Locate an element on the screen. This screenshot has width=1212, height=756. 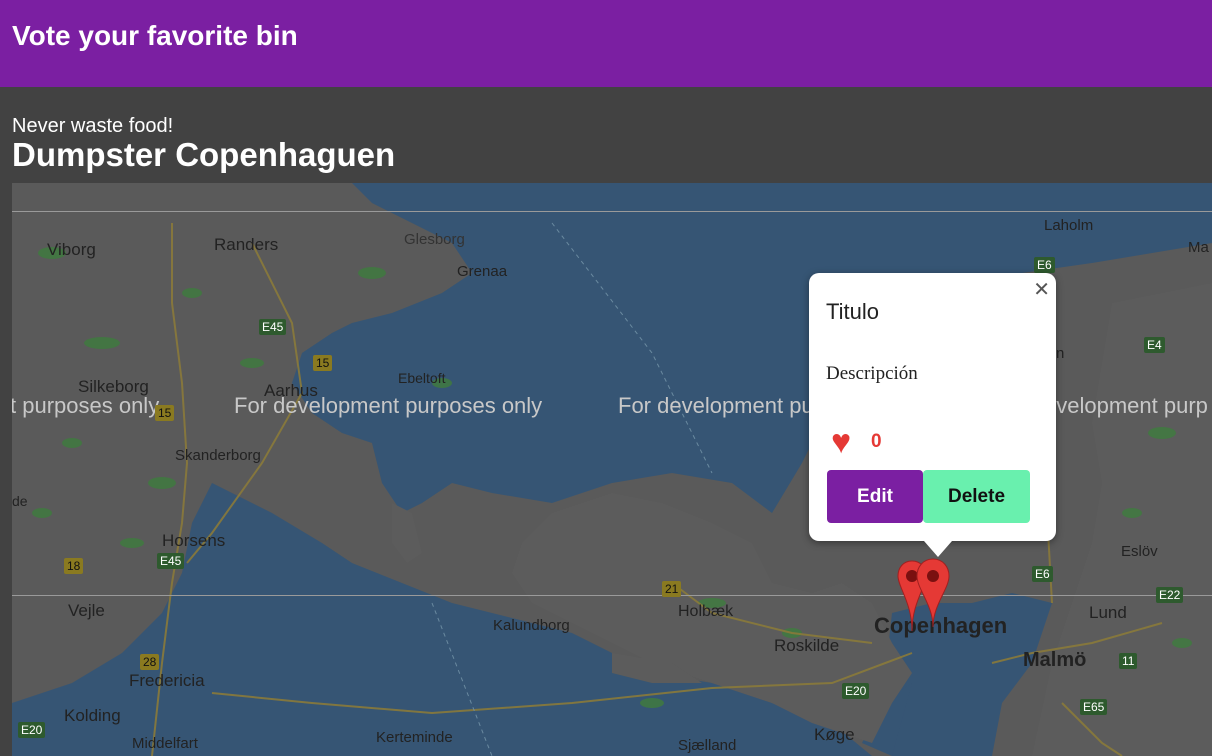
road-shield: 28 is located at coordinates (150, 662).